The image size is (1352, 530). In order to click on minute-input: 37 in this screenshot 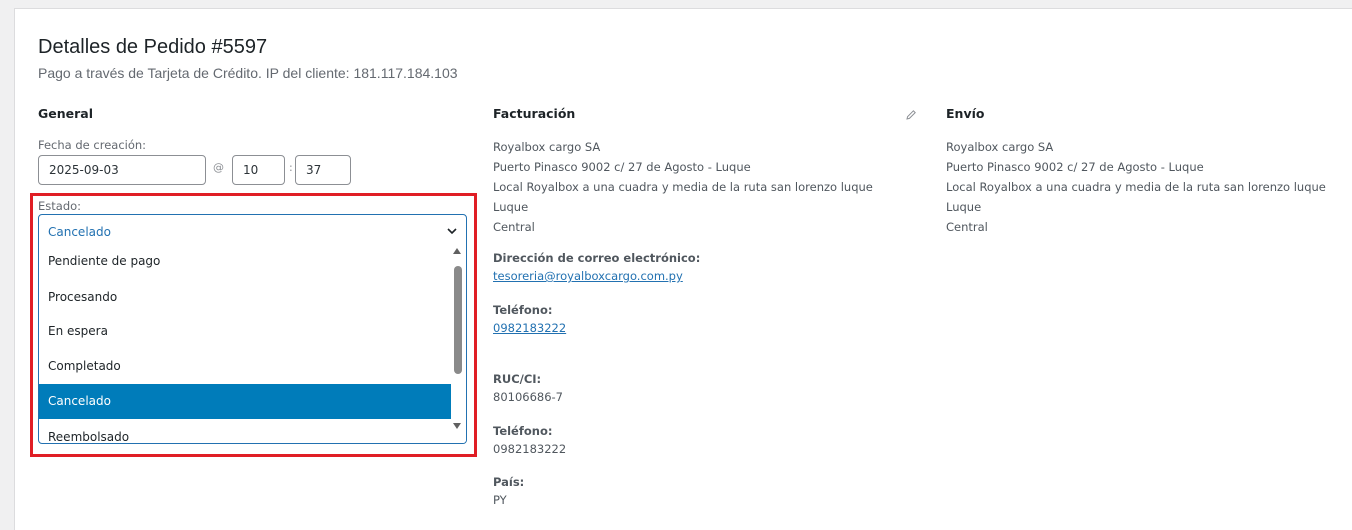, I will do `click(323, 170)`.